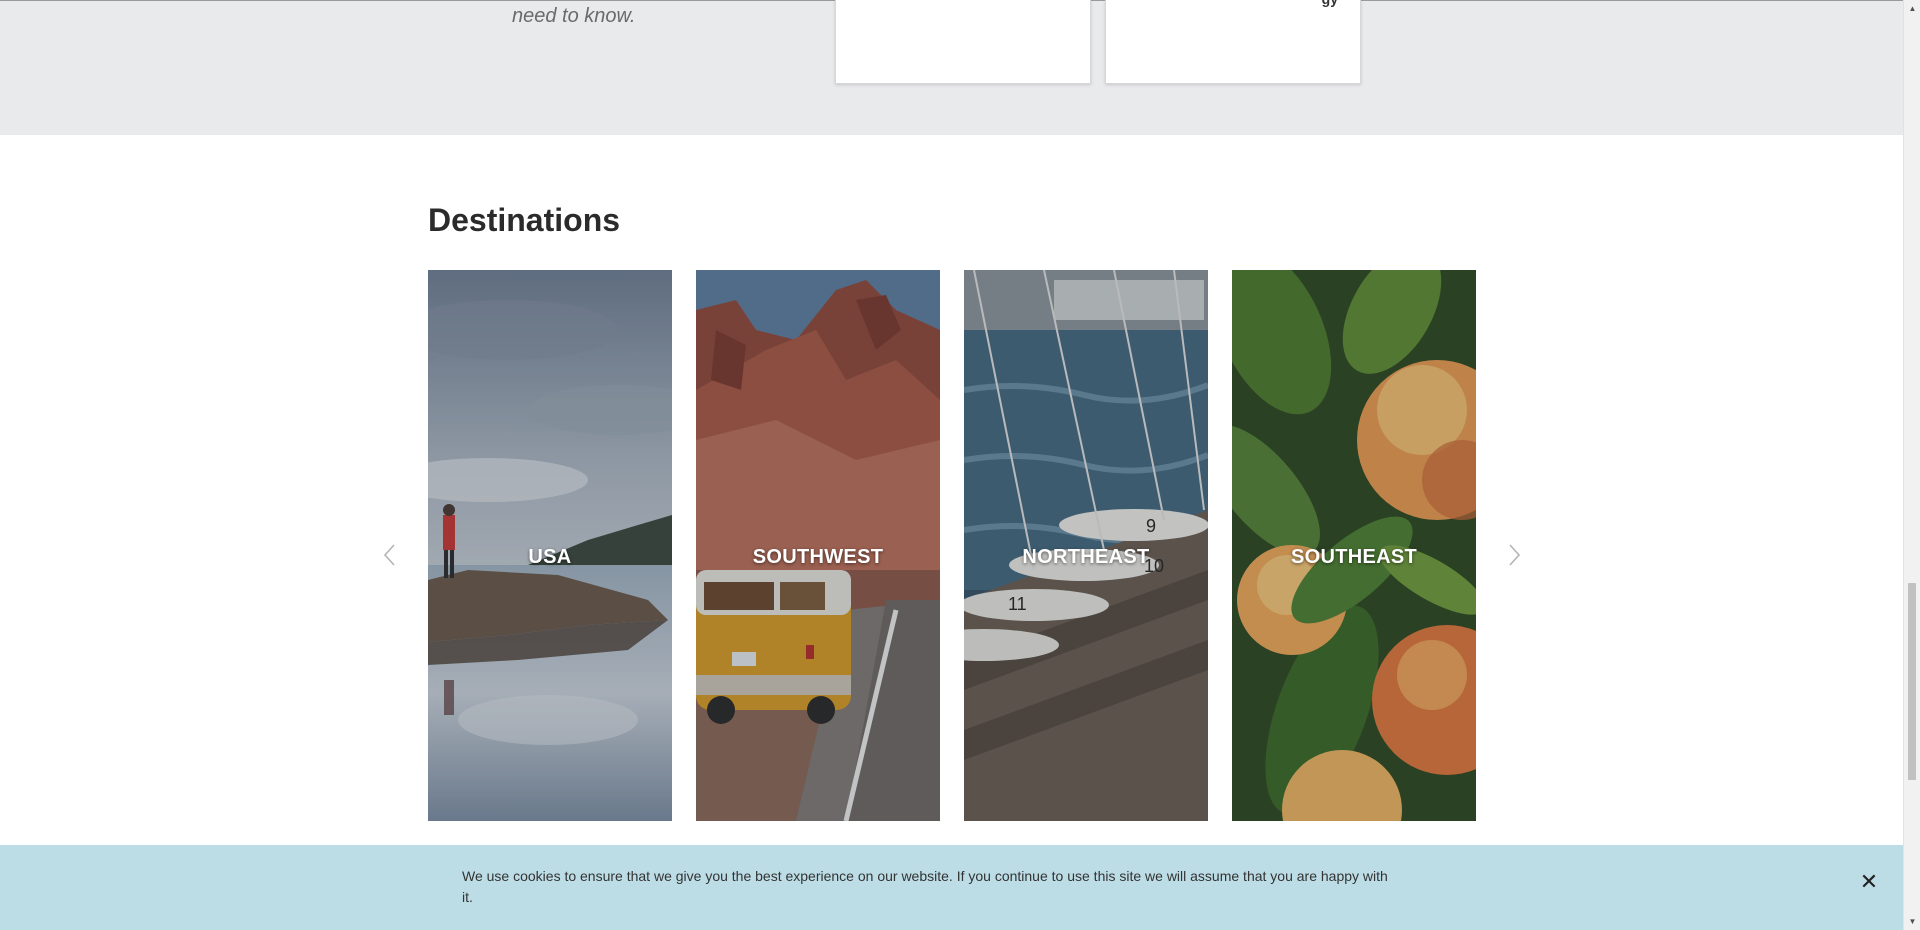 The height and width of the screenshot is (930, 1920). I want to click on intro-band: need to know. gy, so click(951, 67).